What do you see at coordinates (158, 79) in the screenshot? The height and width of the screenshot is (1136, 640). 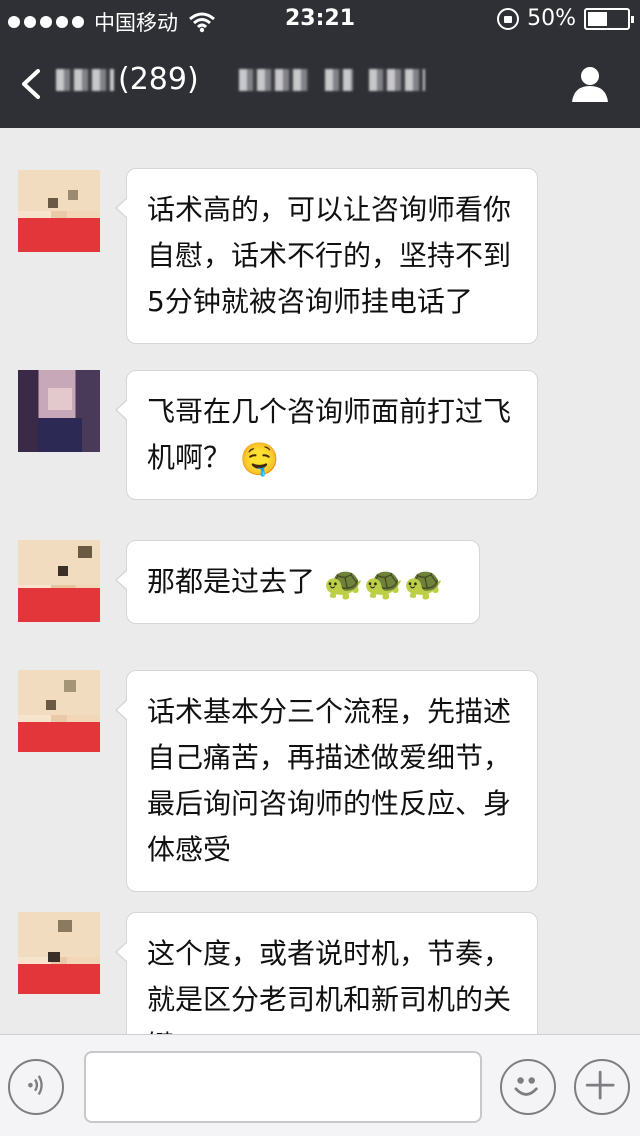 I see `member-count: (289)` at bounding box center [158, 79].